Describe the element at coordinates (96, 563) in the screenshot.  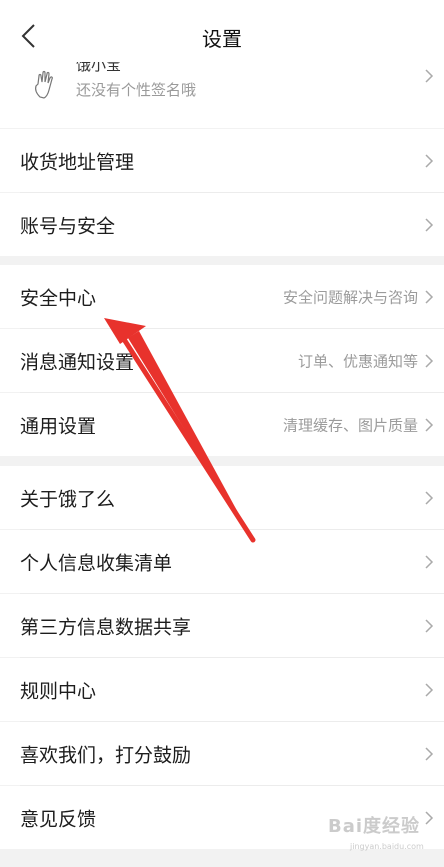
I see `row-label: 个人信息收集清单` at that location.